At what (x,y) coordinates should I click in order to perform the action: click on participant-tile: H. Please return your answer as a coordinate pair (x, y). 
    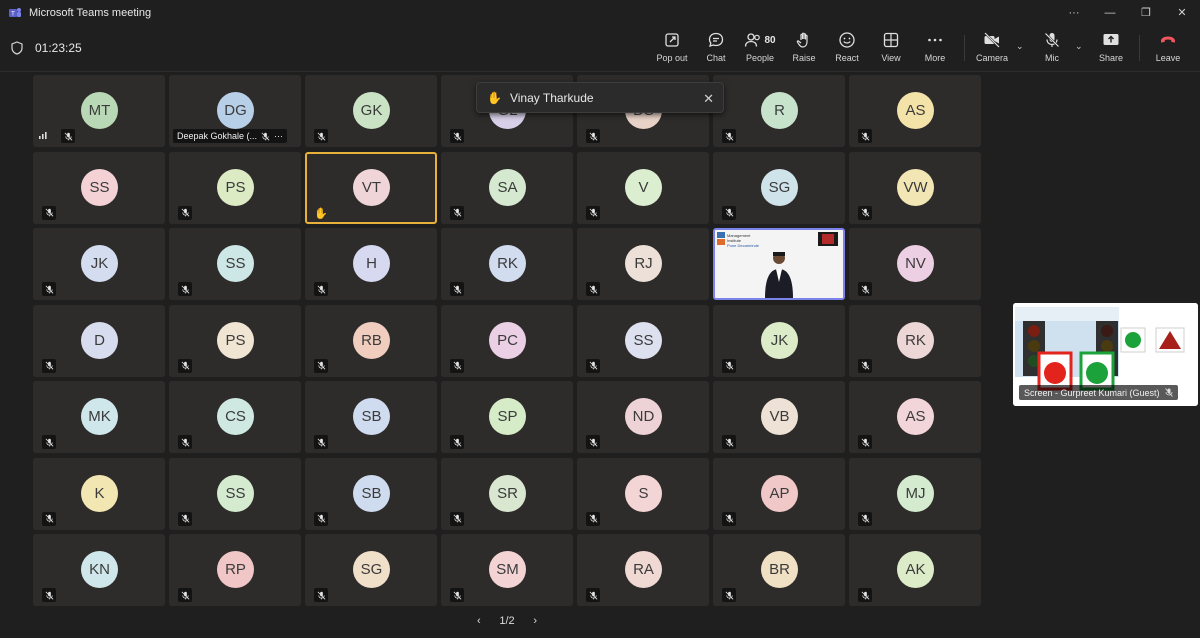
    Looking at the image, I should click on (371, 264).